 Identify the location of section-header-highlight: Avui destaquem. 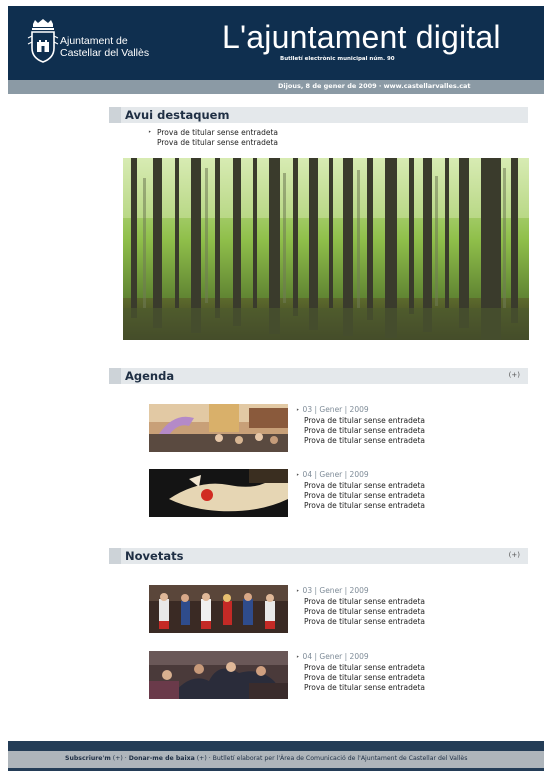
(318, 115).